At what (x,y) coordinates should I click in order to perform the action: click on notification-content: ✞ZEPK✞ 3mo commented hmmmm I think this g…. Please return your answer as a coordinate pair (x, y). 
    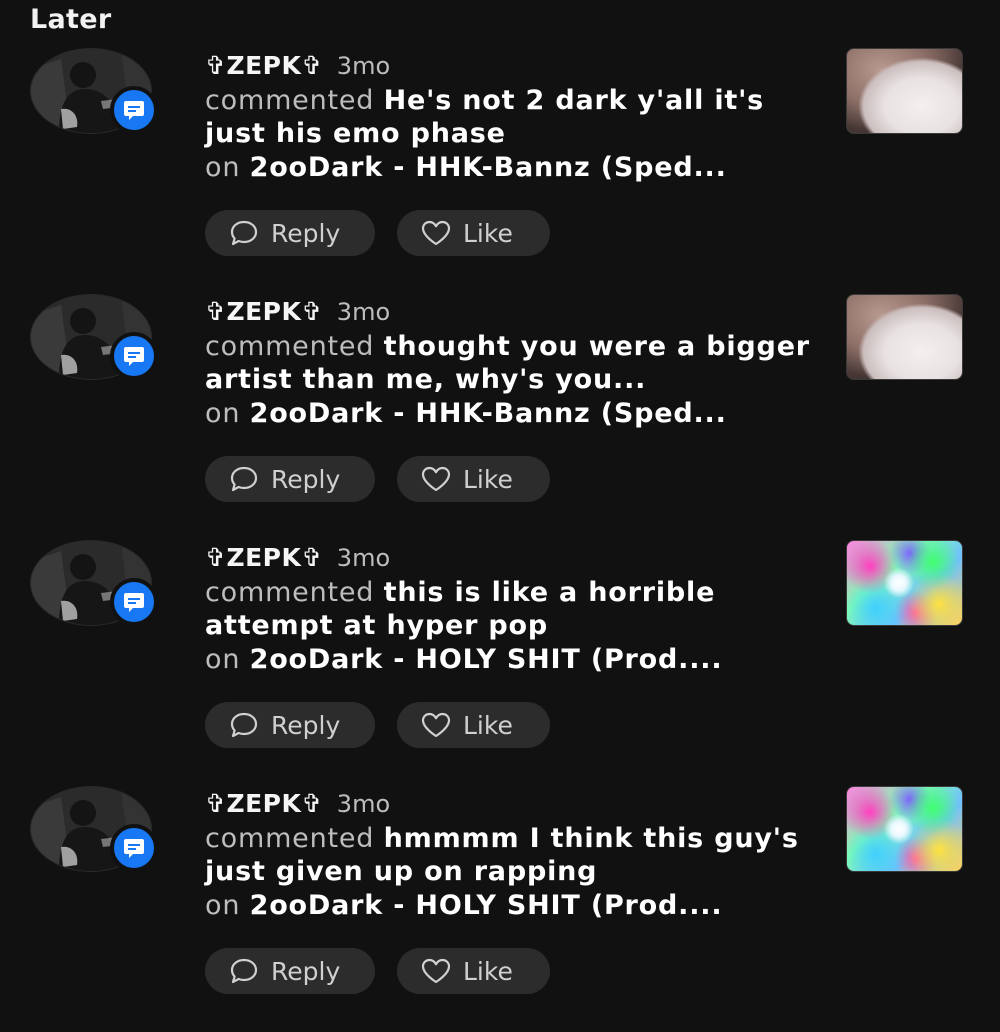
    Looking at the image, I should click on (515, 855).